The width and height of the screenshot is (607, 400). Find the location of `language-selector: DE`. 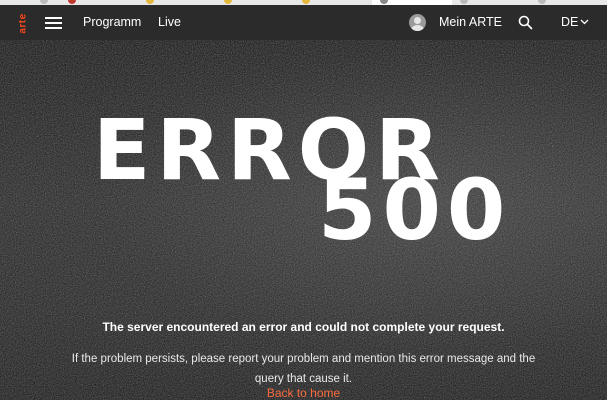

language-selector: DE is located at coordinates (575, 22).